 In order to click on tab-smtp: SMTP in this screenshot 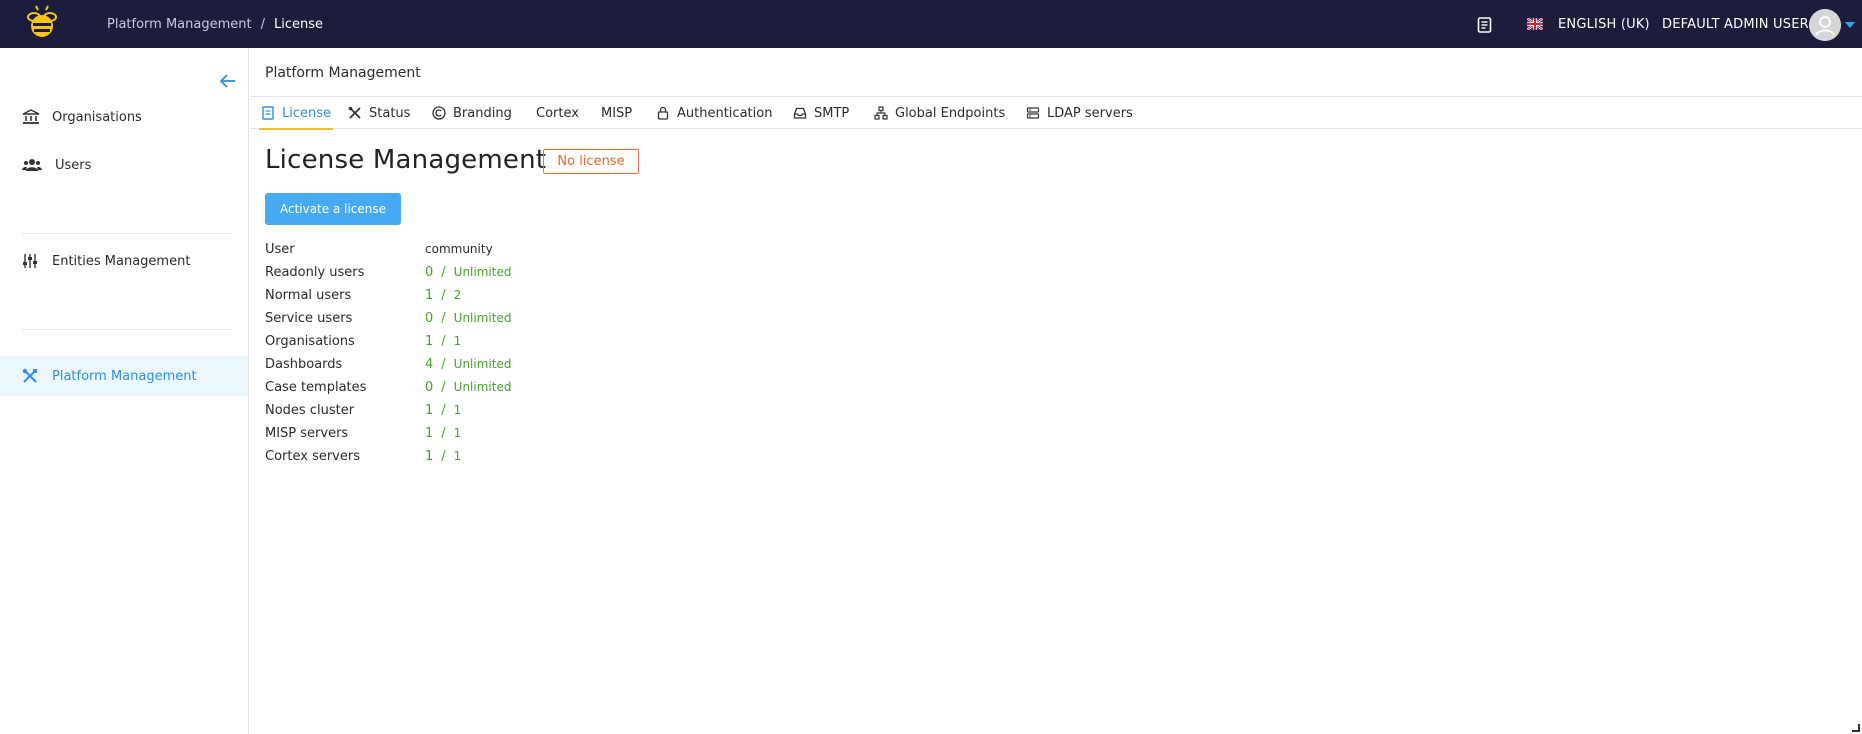, I will do `click(821, 113)`.